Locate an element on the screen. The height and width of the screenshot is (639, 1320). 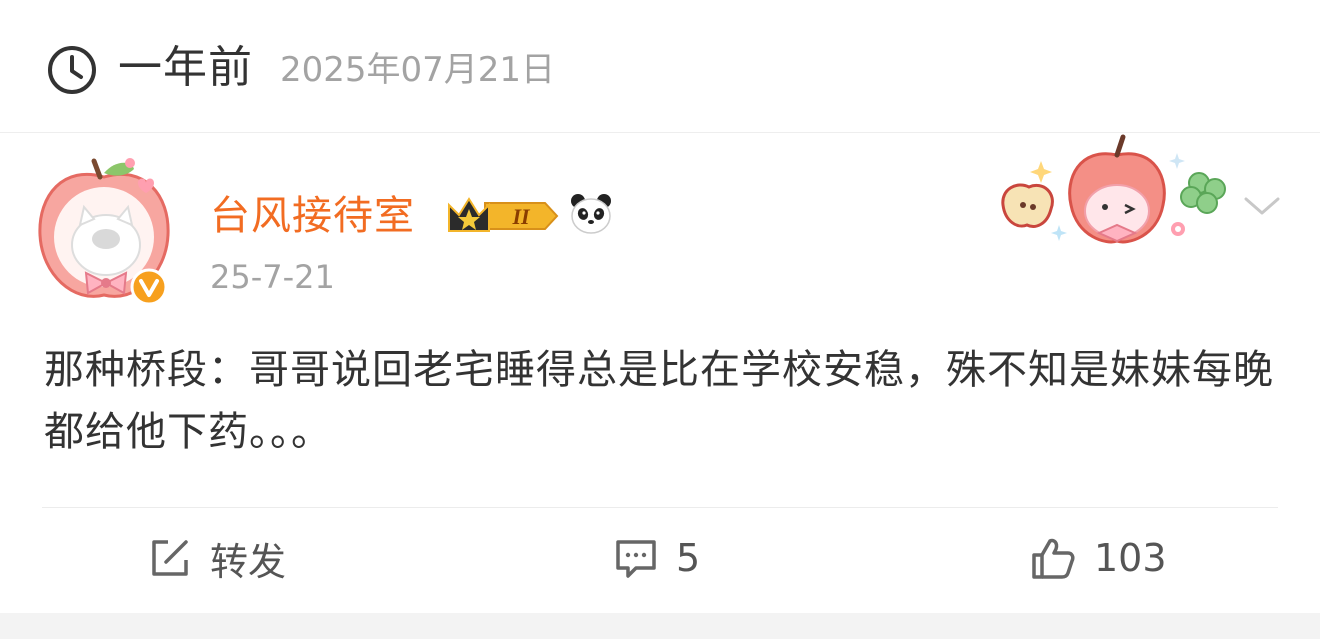
verified-v-icon is located at coordinates (149, 287).